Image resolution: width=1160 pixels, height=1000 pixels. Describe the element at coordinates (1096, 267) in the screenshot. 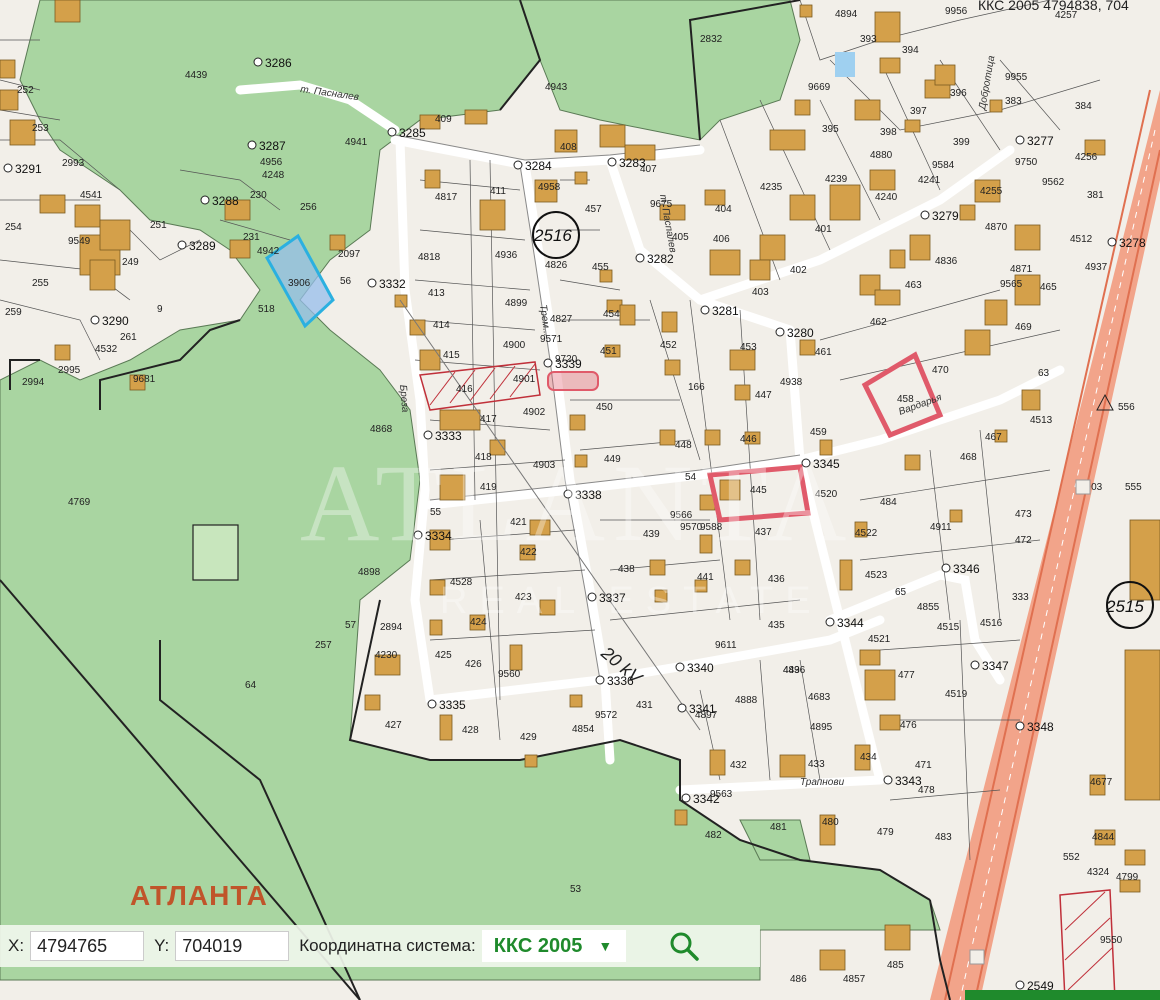

I see `parcel-number: 4937` at that location.